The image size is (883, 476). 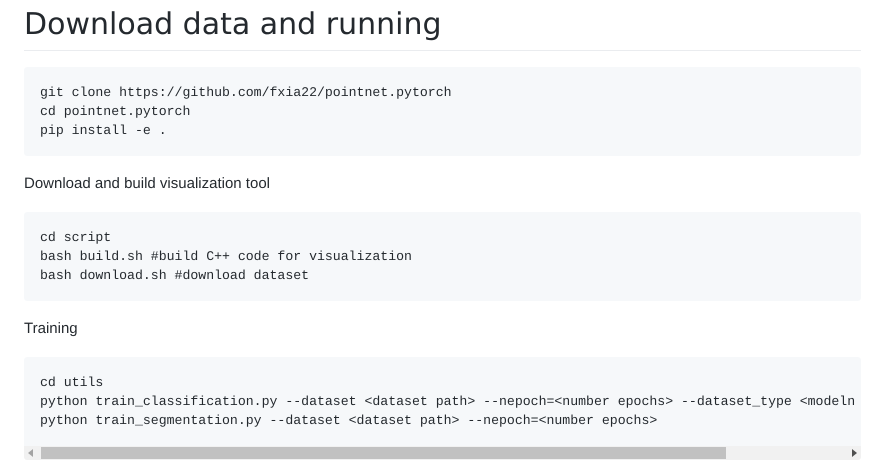 I want to click on code-line: python train_segmentation.py --dataset <dataset path> --nepoch=<number epochs>, so click(x=349, y=421).